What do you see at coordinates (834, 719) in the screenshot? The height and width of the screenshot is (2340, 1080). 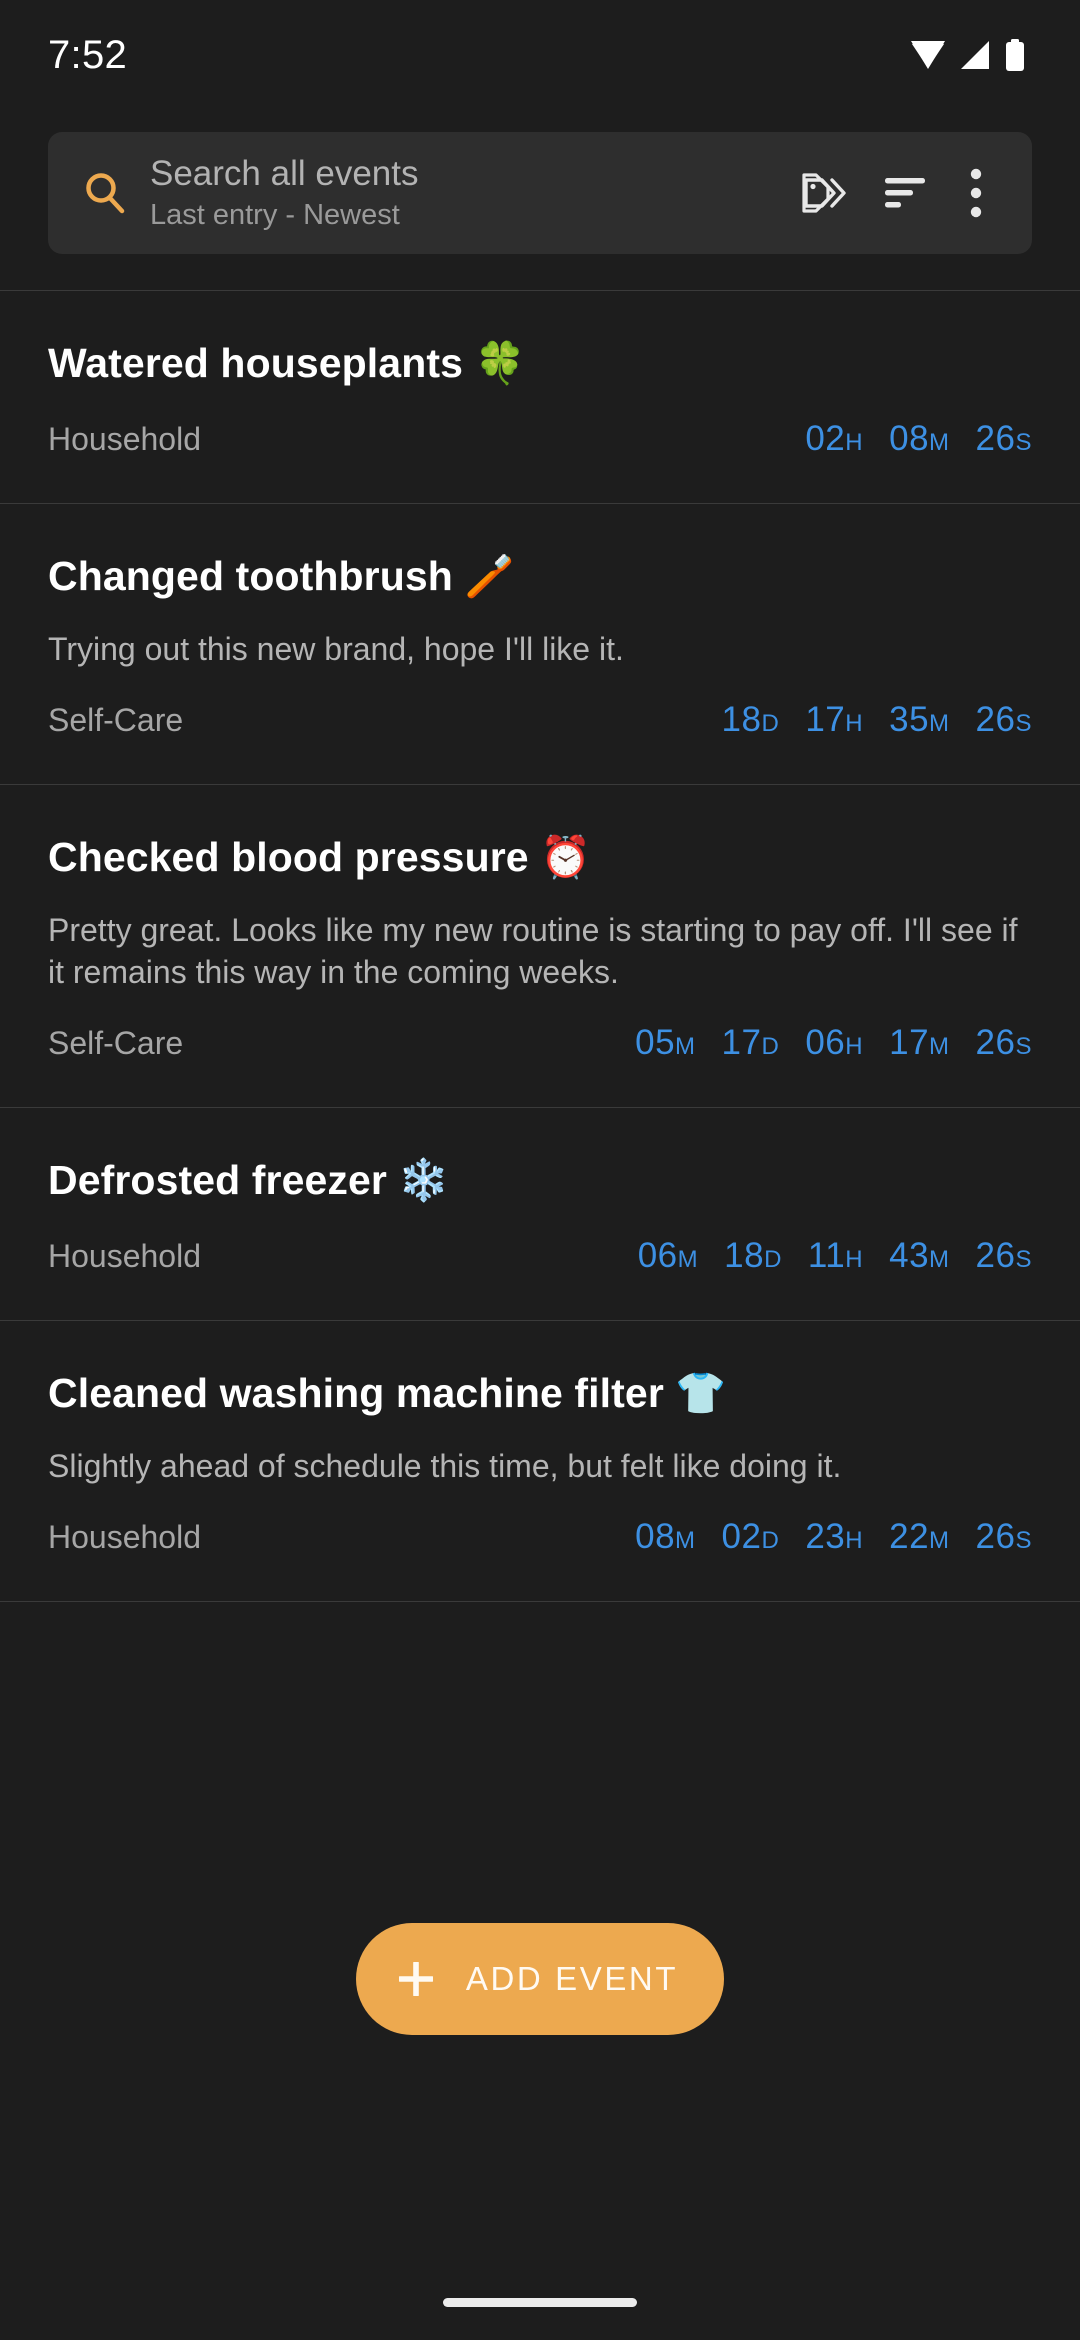 I see `time-segment: 17H` at bounding box center [834, 719].